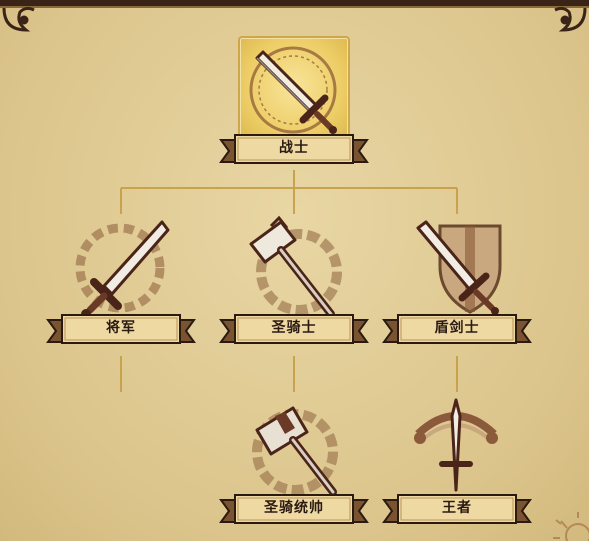  I want to click on heavy-hammer-icon, so click(295, 451).